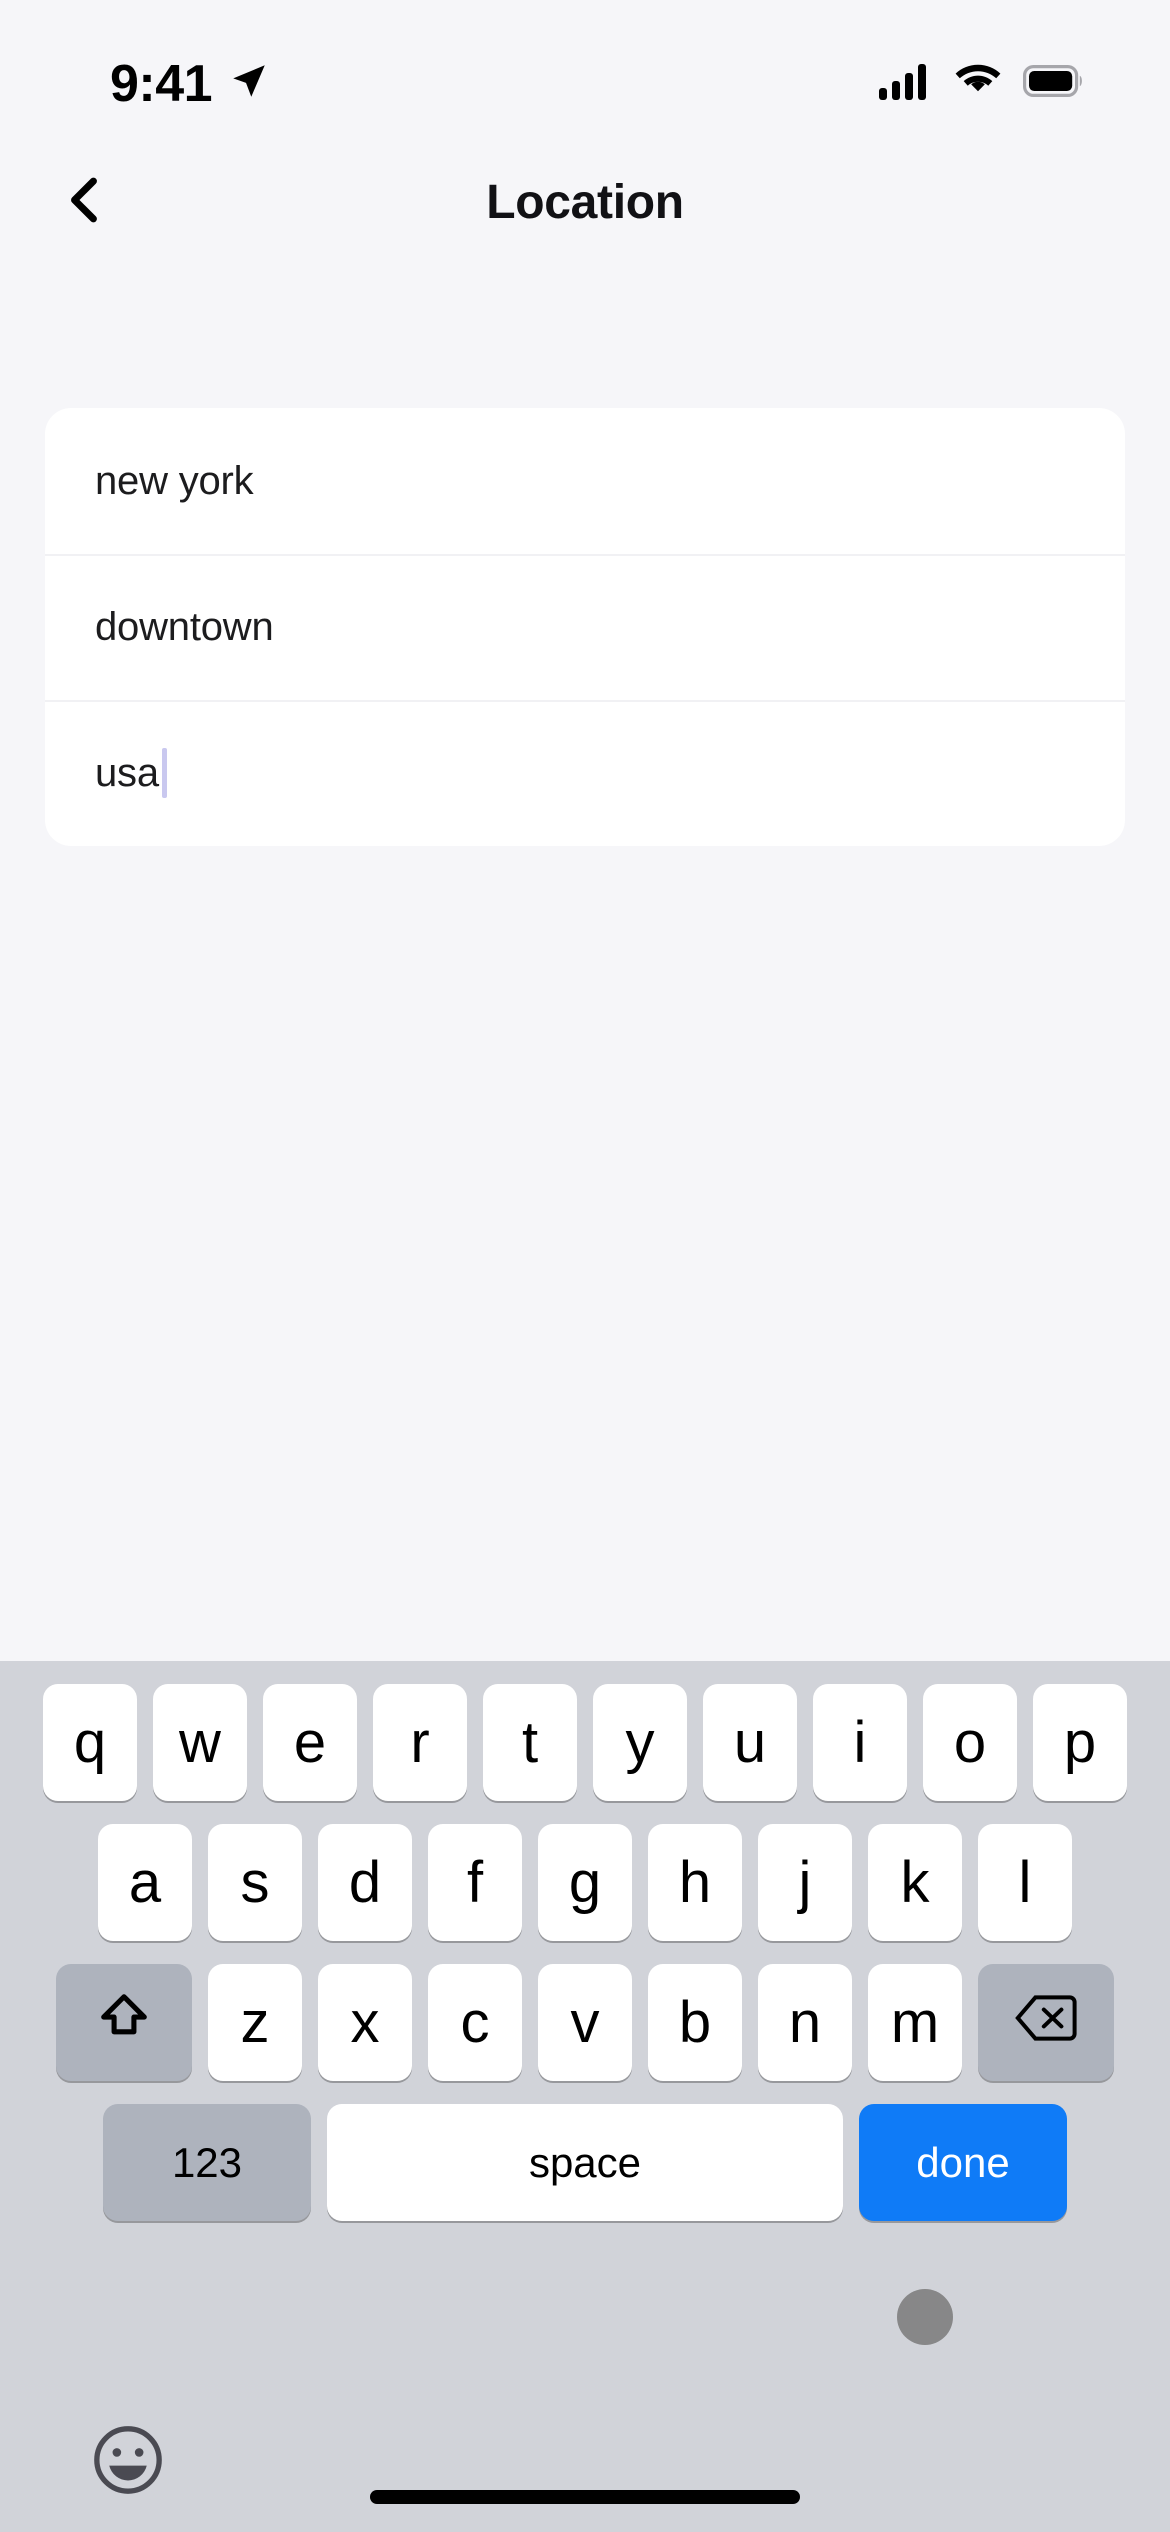 Image resolution: width=1170 pixels, height=2532 pixels. I want to click on shift-arrow-up-icon, so click(124, 2023).